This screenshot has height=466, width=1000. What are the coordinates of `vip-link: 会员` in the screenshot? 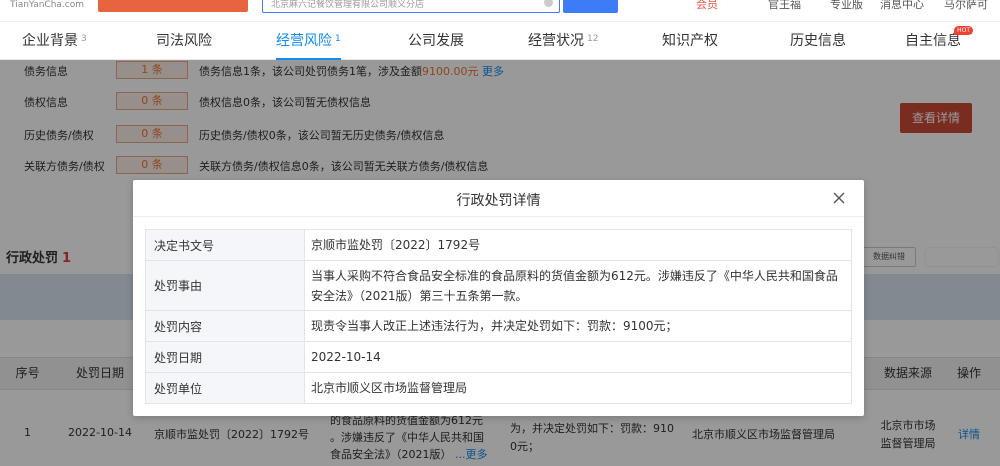 It's located at (707, 5).